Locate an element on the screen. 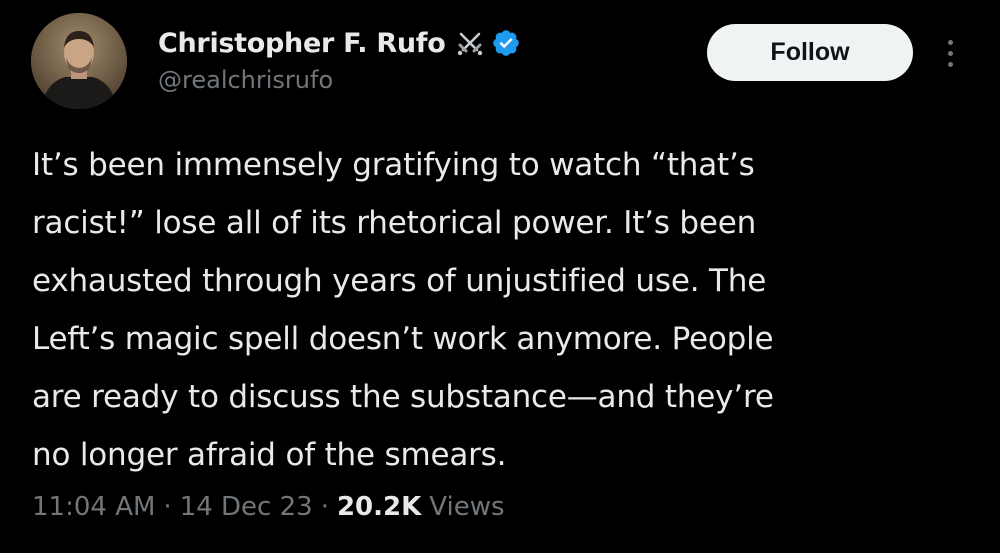  views-label: Views is located at coordinates (467, 507).